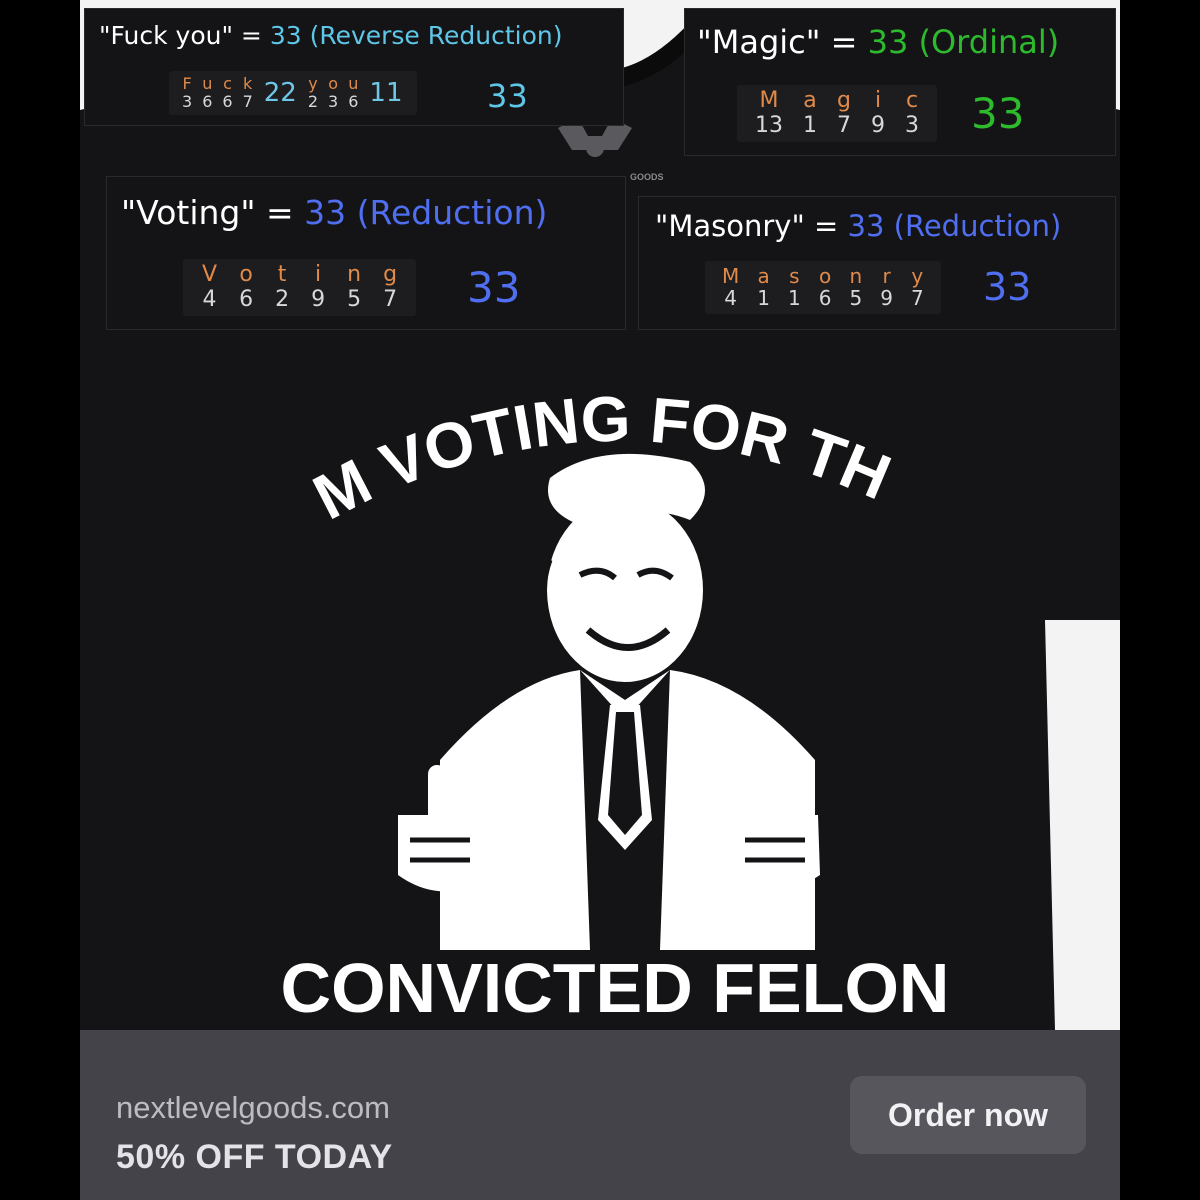 This screenshot has width=1200, height=1200. I want to click on letter-value-cell: c3, so click(912, 113).